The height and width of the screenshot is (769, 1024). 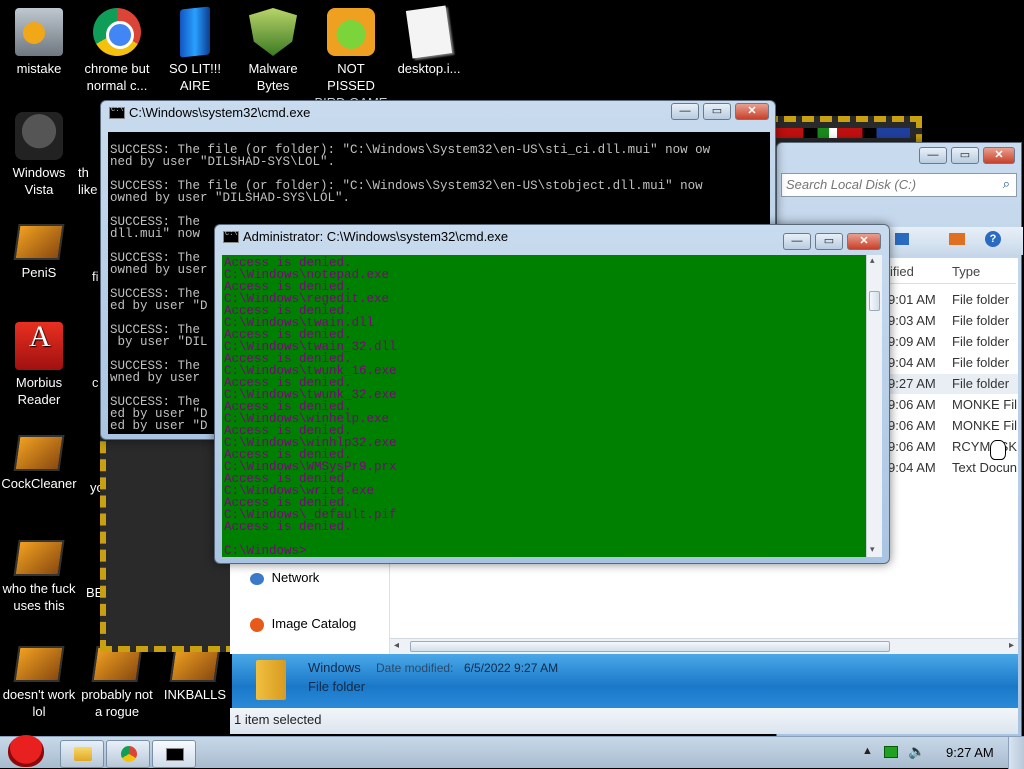 I want to click on cmd-vertical-scrollbar: ▴ ▾, so click(x=874, y=406).